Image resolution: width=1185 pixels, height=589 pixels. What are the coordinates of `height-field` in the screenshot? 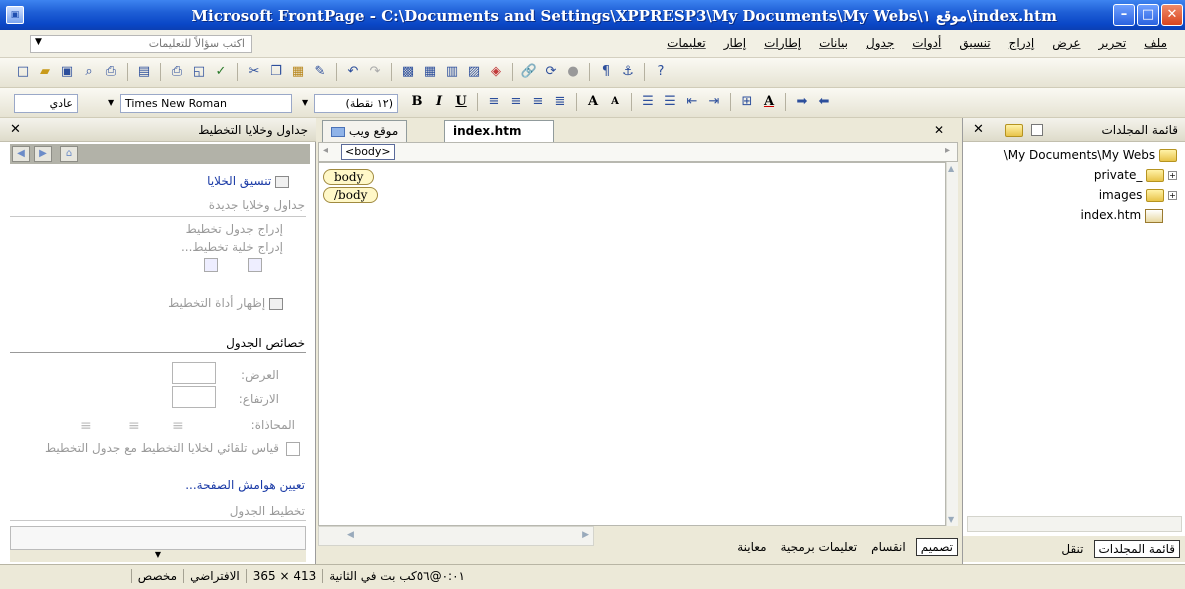 It's located at (194, 397).